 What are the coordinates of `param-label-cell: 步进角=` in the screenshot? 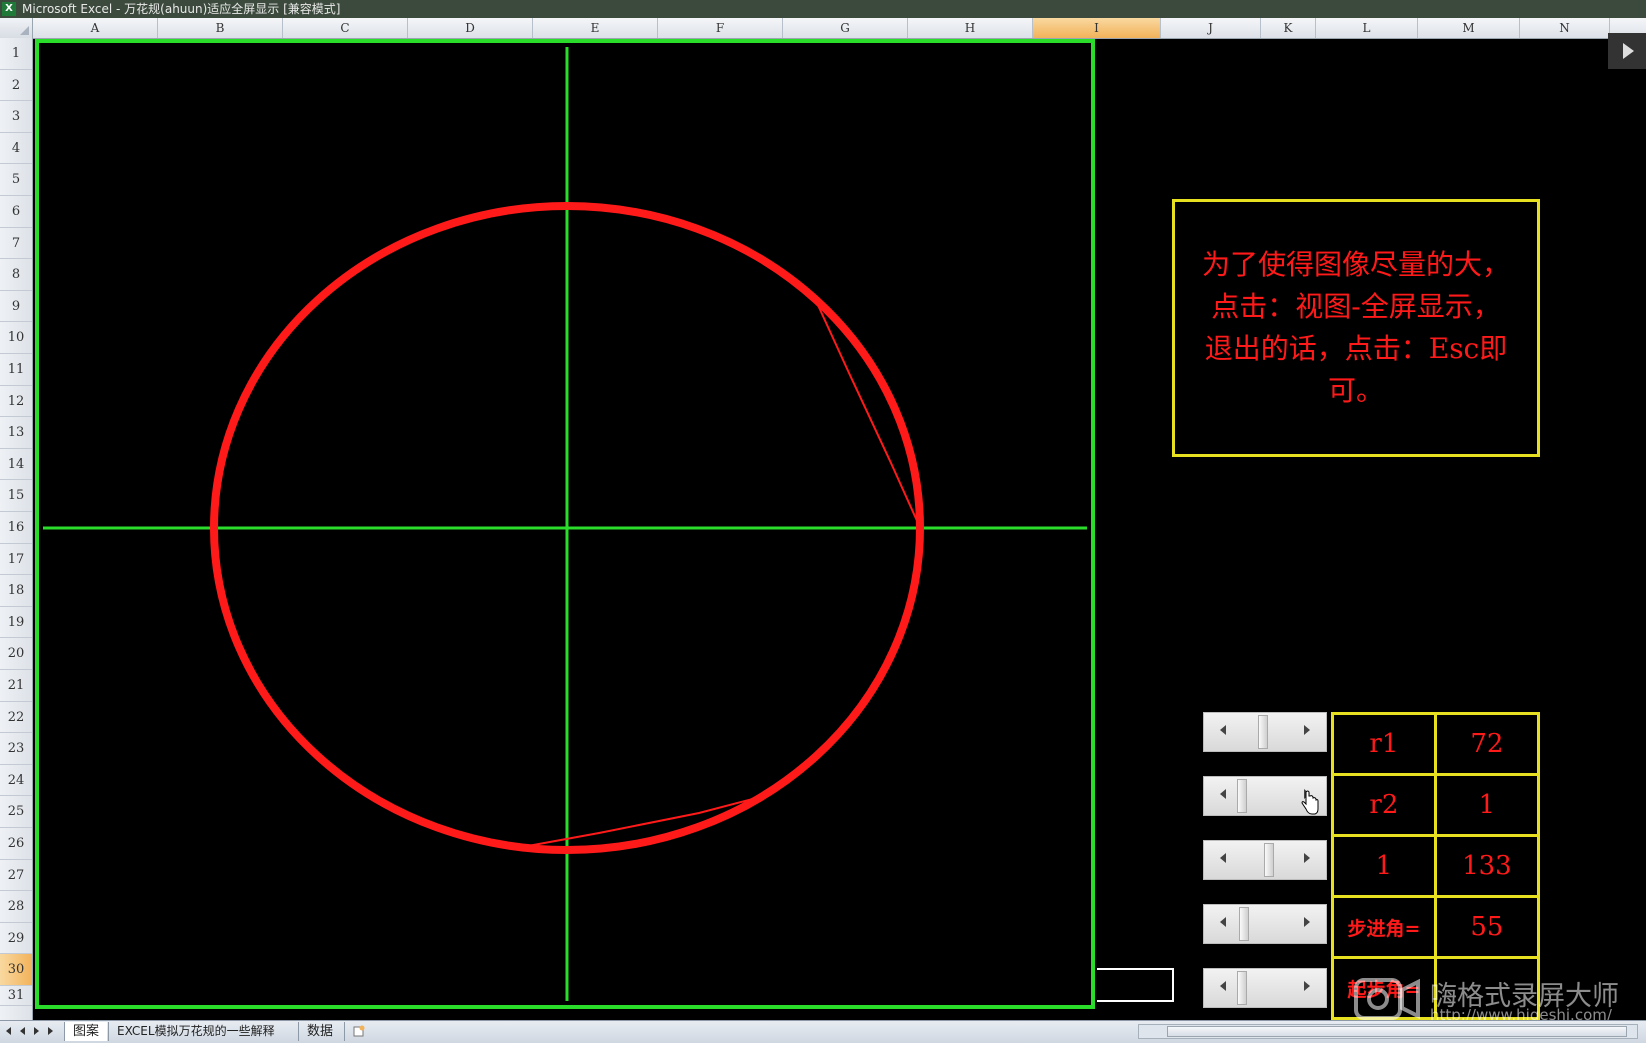 It's located at (1384, 927).